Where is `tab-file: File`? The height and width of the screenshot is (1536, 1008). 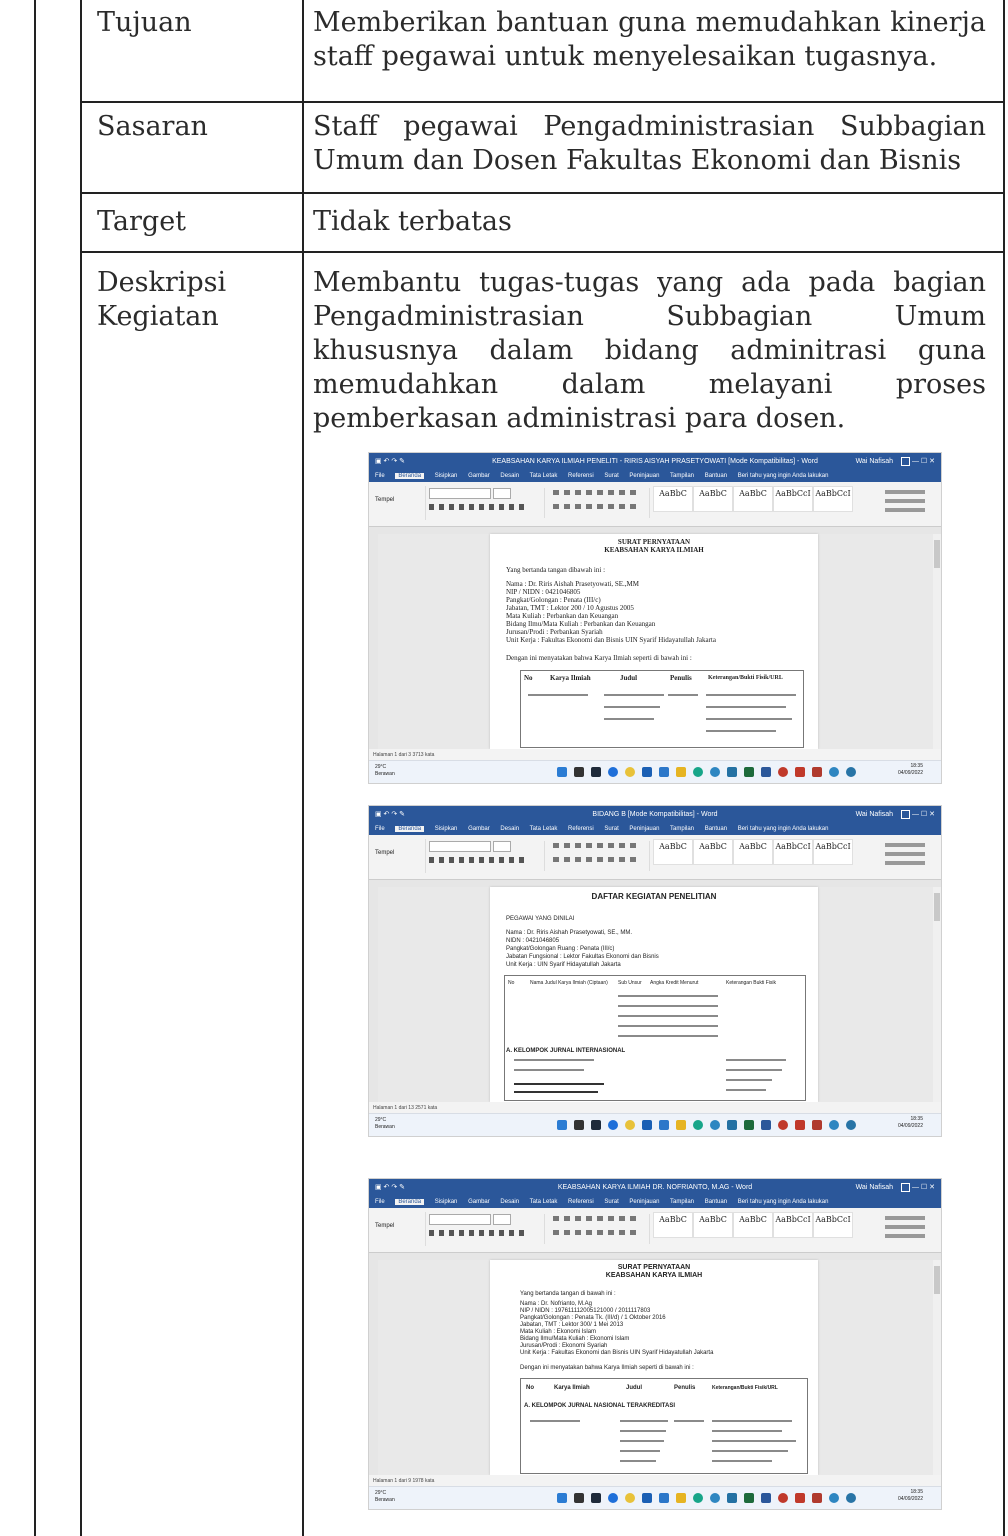
tab-file: File is located at coordinates (380, 1202).